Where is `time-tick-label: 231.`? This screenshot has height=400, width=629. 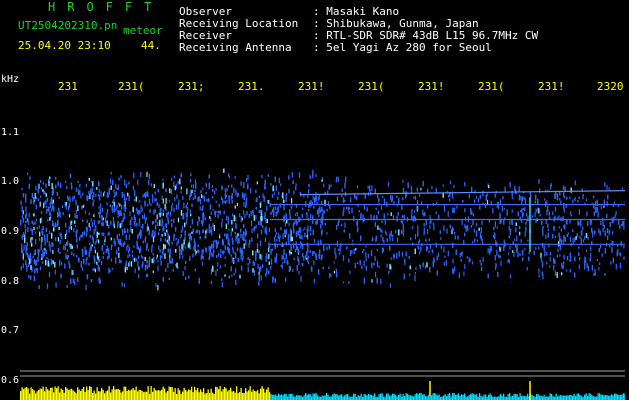 time-tick-label: 231. is located at coordinates (251, 86).